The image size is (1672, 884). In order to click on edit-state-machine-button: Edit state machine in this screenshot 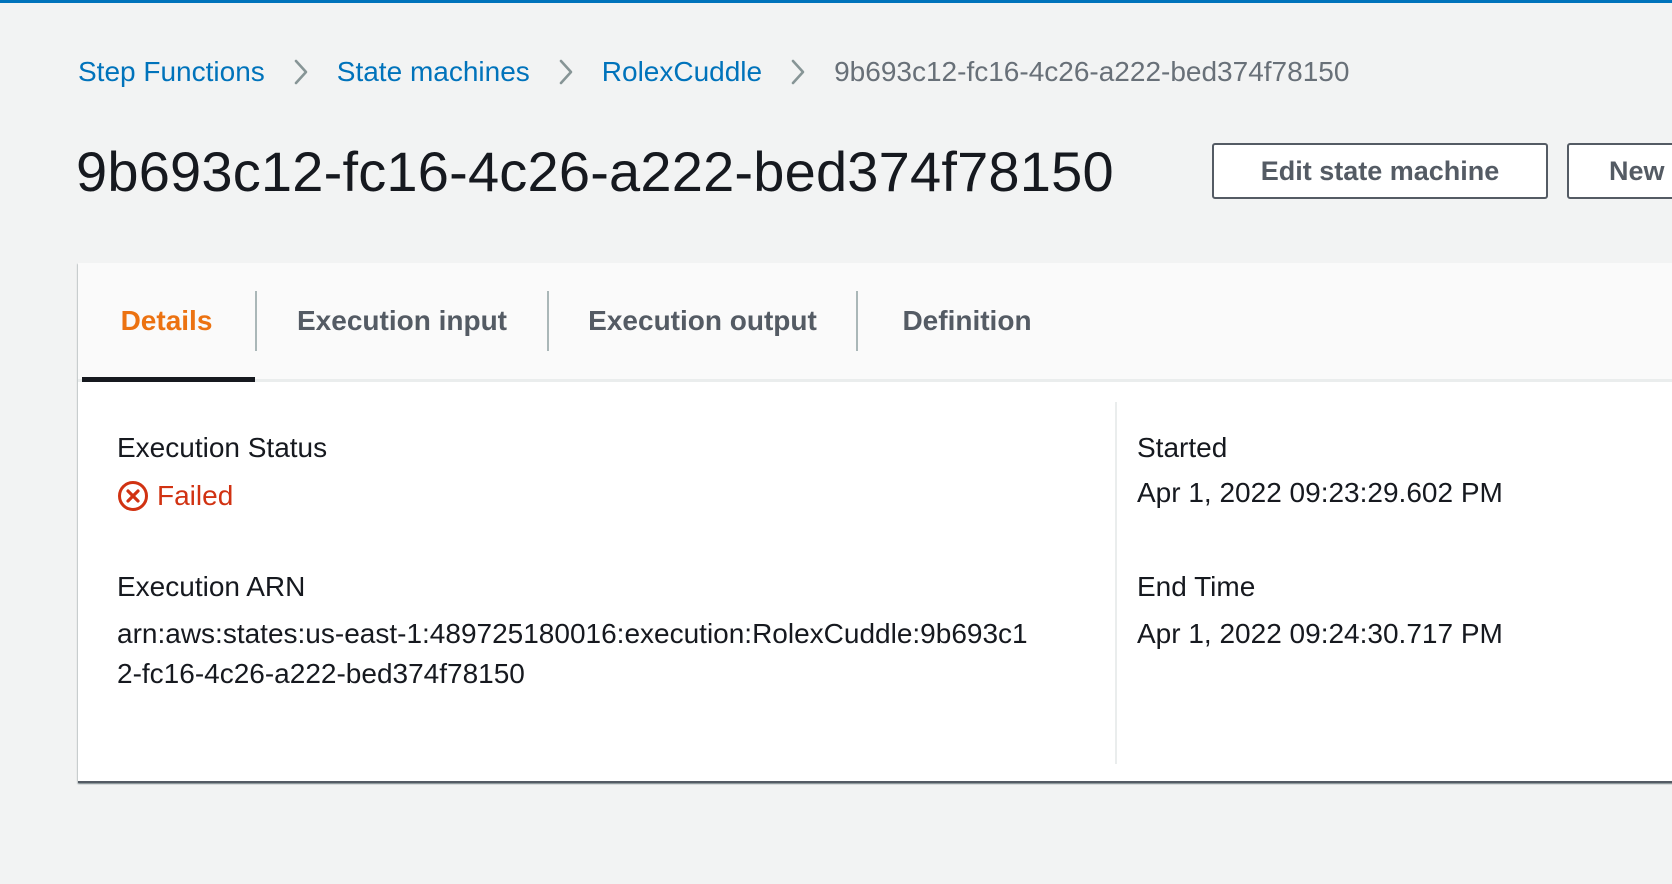, I will do `click(1380, 171)`.